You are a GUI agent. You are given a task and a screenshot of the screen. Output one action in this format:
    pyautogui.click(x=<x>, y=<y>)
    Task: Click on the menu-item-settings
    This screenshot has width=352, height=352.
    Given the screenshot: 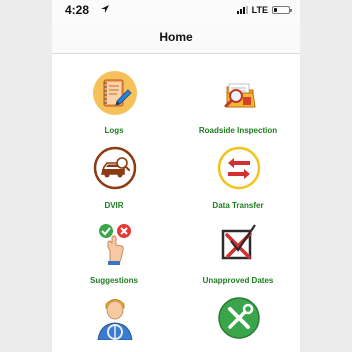 What is the action you would take?
    pyautogui.click(x=238, y=316)
    